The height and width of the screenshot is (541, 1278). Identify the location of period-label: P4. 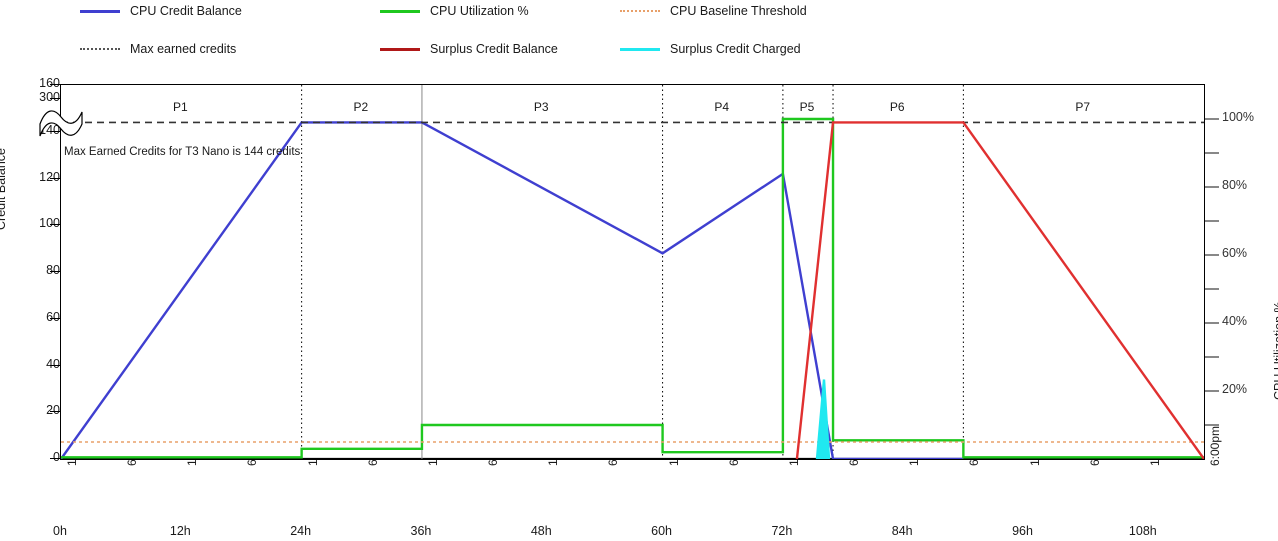
(722, 107).